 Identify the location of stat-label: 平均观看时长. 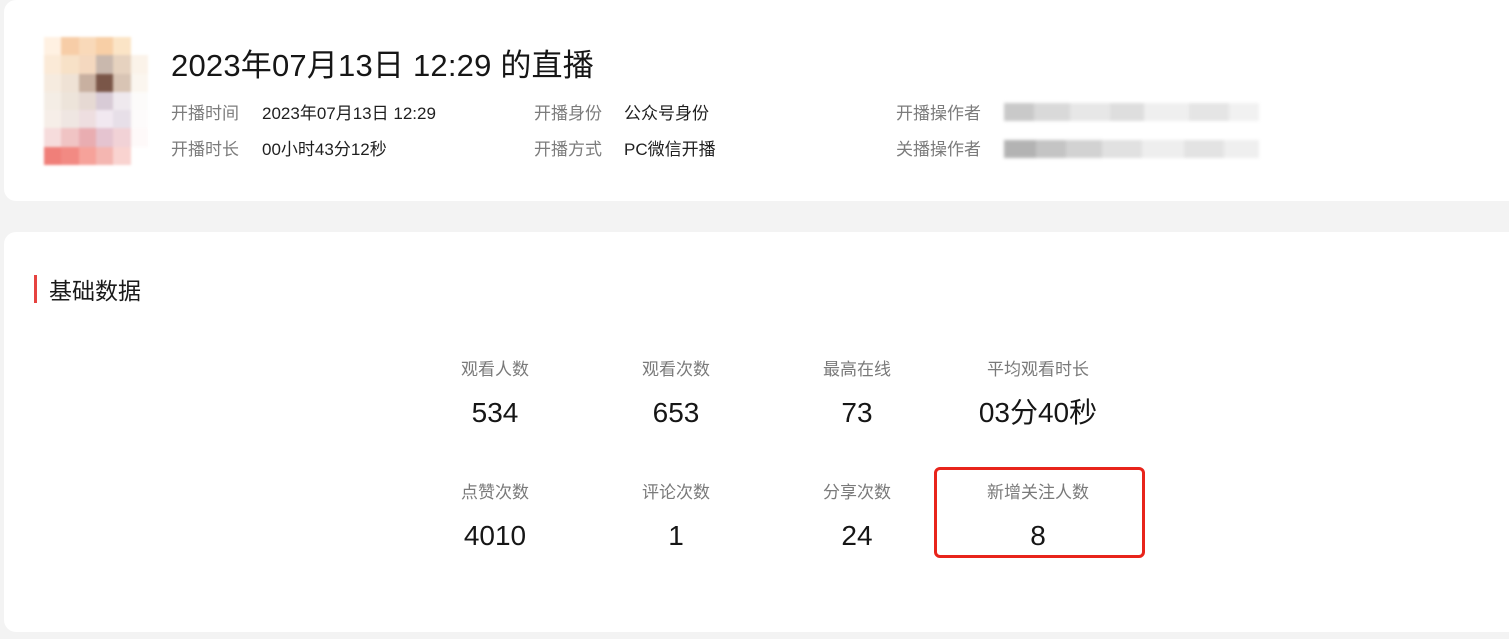
(1038, 369).